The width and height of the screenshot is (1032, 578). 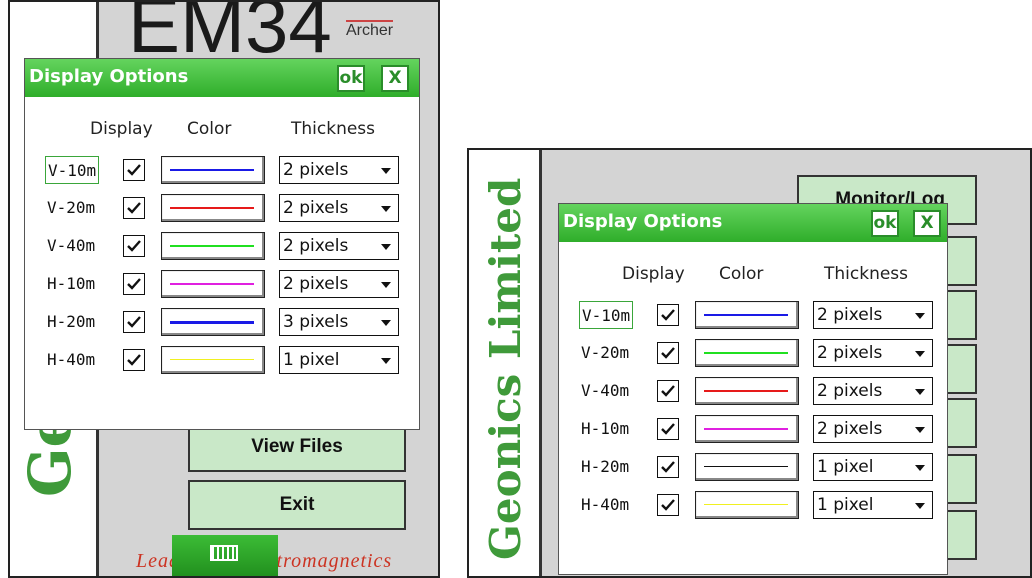 I want to click on right-dialog-title: Display Options, so click(x=643, y=221).